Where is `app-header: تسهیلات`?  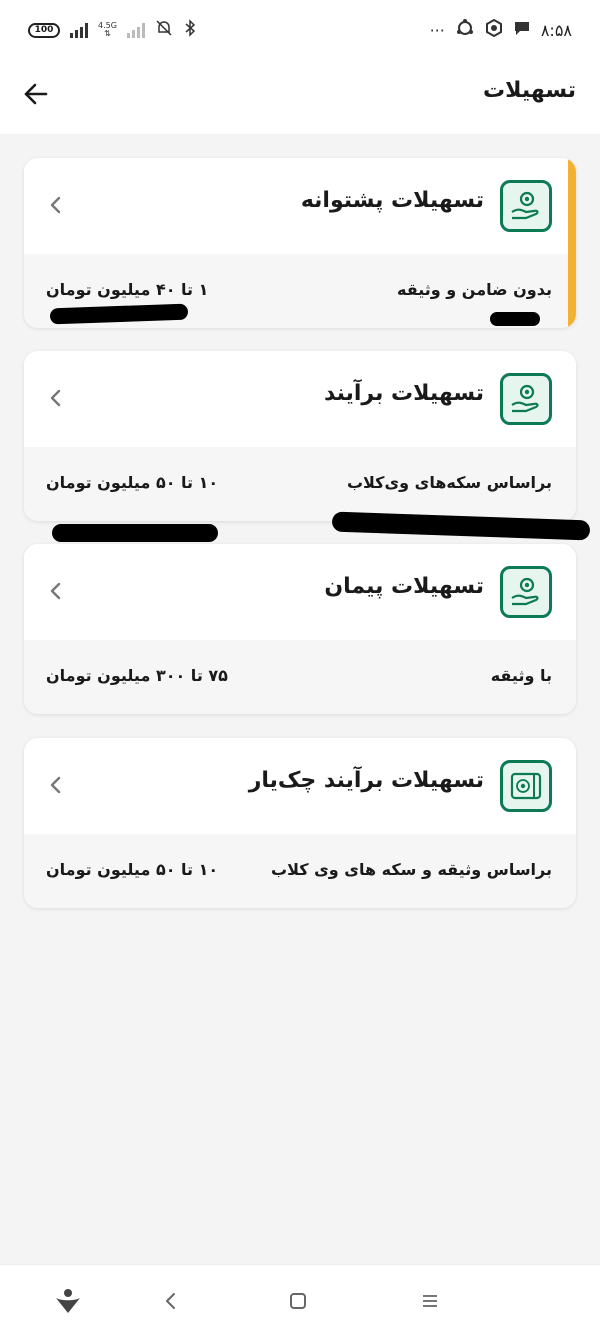 app-header: تسهیلات is located at coordinates (300, 97).